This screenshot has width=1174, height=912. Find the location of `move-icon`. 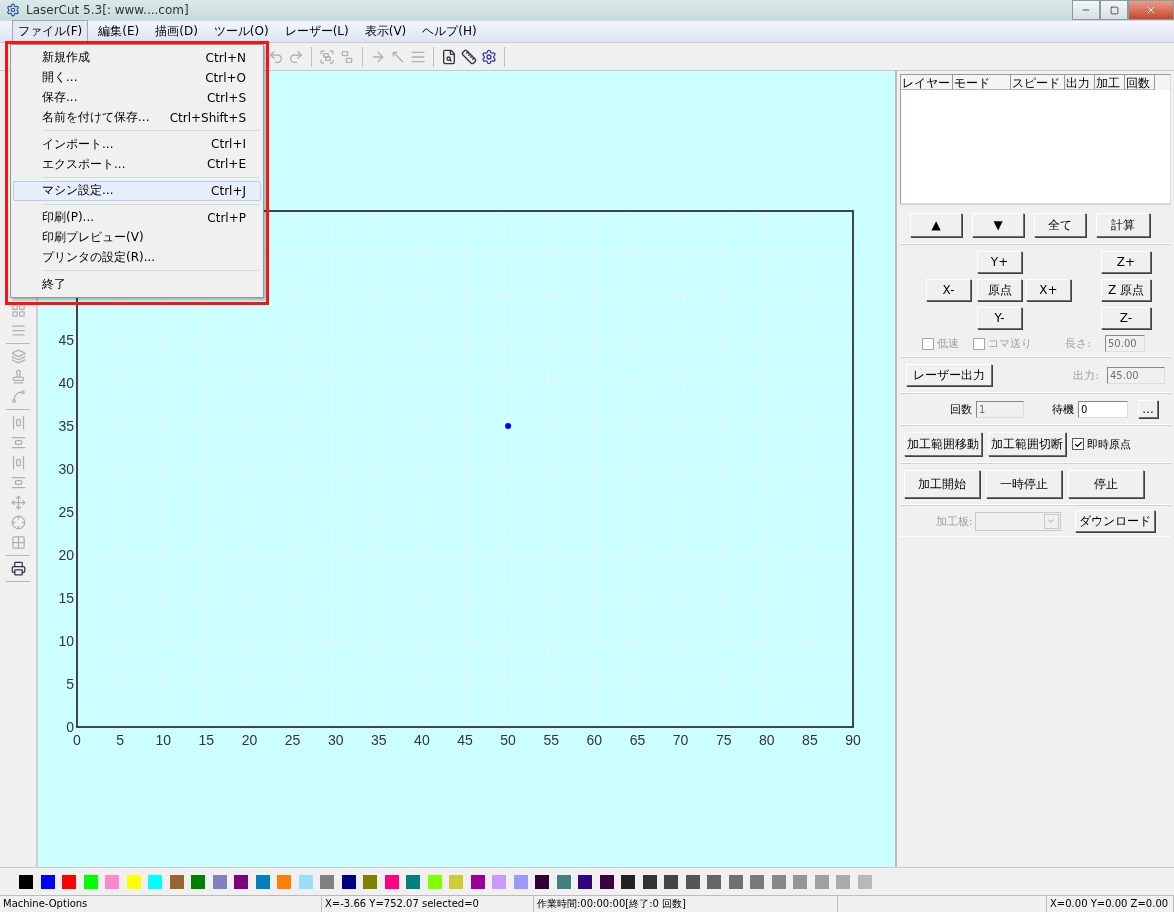

move-icon is located at coordinates (18, 503).